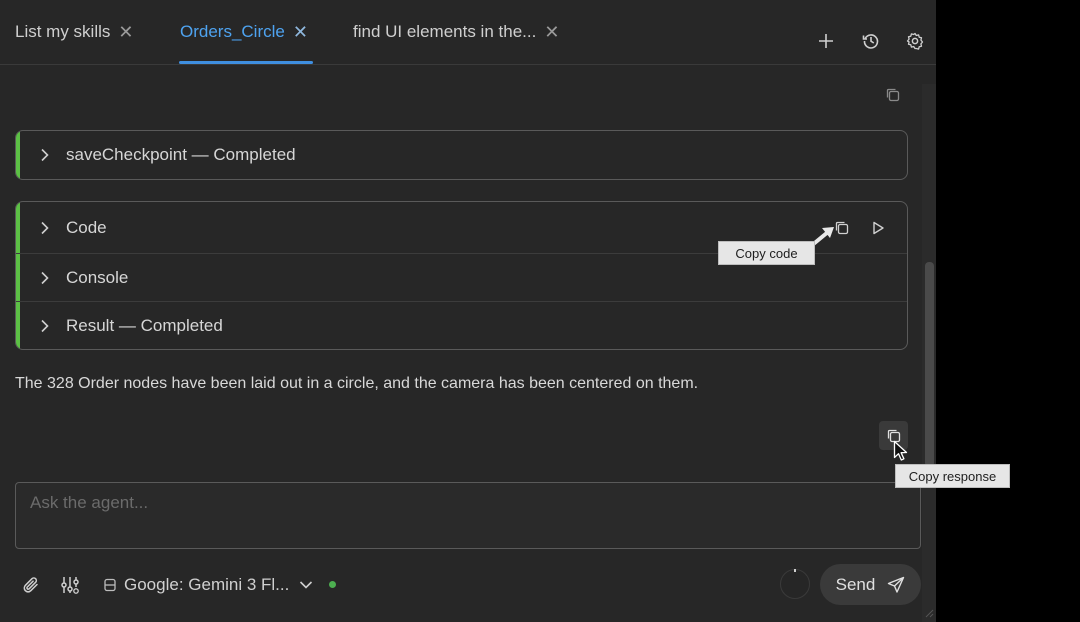 Image resolution: width=1080 pixels, height=622 pixels. I want to click on step-save-checkpoint: saveCheckpoint — Completed, so click(461, 155).